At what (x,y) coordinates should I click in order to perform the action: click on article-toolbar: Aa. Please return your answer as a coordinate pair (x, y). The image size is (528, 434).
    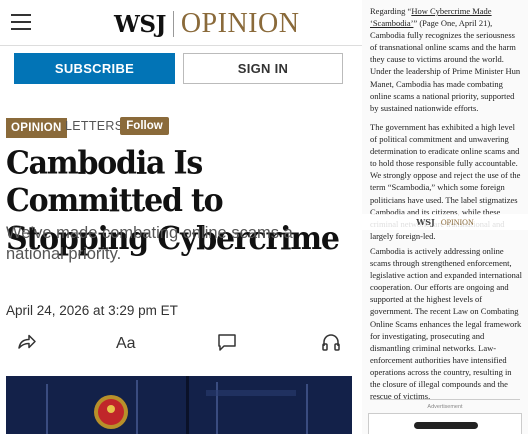
    Looking at the image, I should click on (181, 341).